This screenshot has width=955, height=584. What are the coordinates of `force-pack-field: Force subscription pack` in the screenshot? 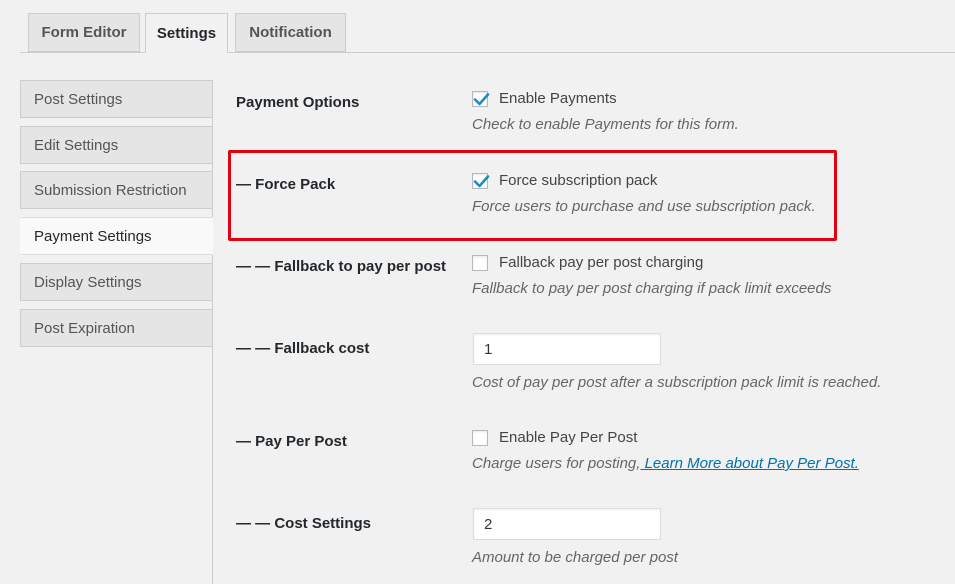 It's located at (564, 180).